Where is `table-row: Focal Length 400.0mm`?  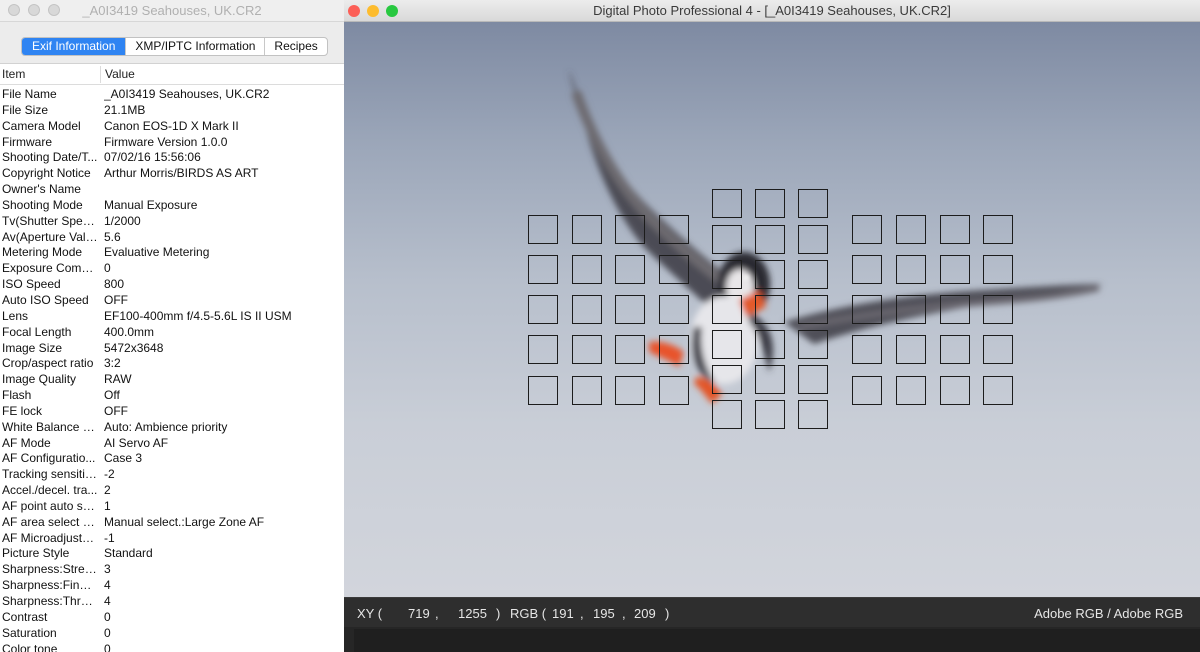
table-row: Focal Length 400.0mm is located at coordinates (172, 332).